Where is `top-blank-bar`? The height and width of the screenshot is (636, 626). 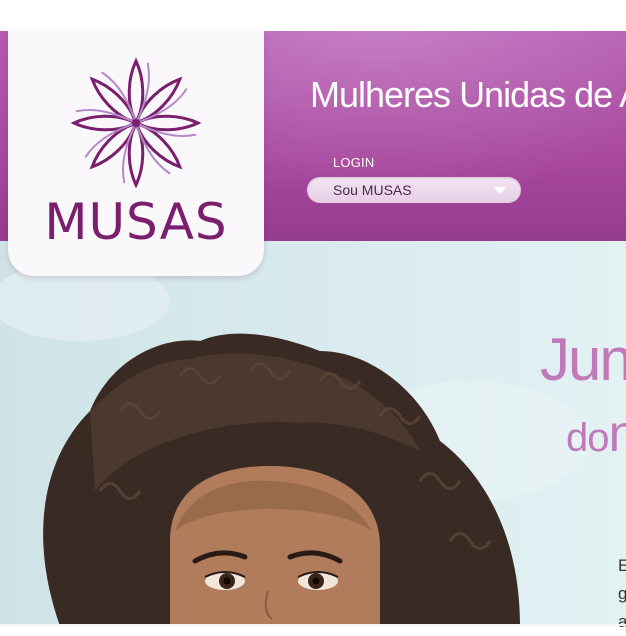 top-blank-bar is located at coordinates (313, 15).